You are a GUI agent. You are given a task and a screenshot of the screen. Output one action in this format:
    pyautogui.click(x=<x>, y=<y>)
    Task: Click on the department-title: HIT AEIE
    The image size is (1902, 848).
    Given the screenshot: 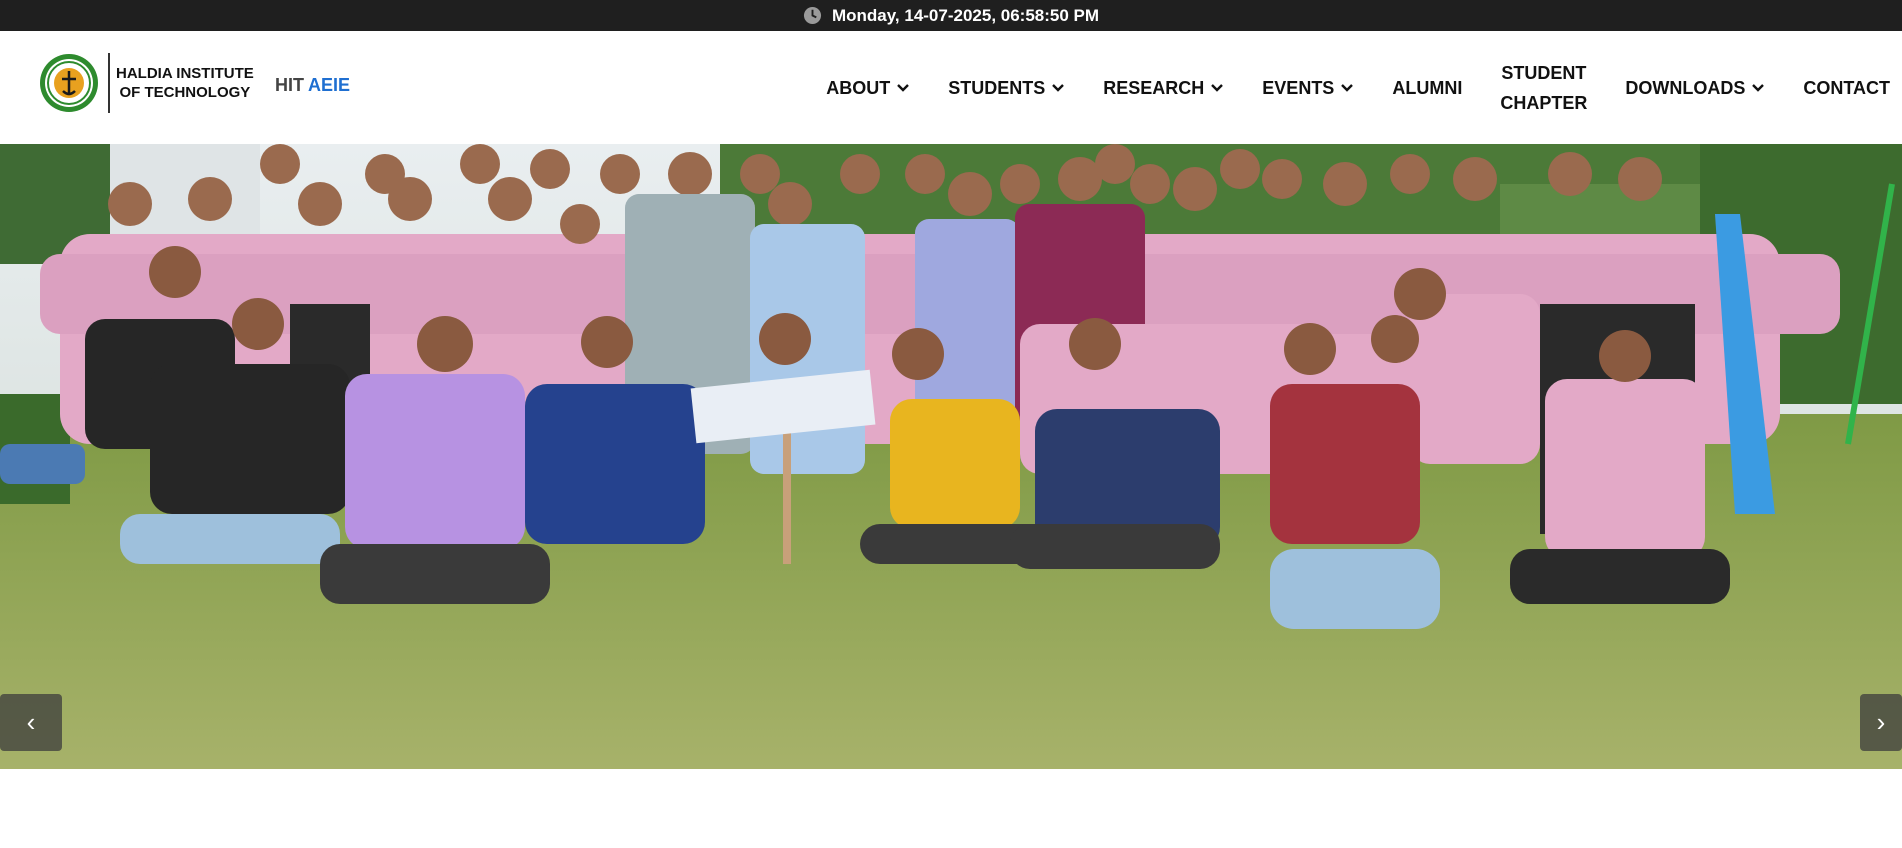 What is the action you would take?
    pyautogui.click(x=312, y=85)
    